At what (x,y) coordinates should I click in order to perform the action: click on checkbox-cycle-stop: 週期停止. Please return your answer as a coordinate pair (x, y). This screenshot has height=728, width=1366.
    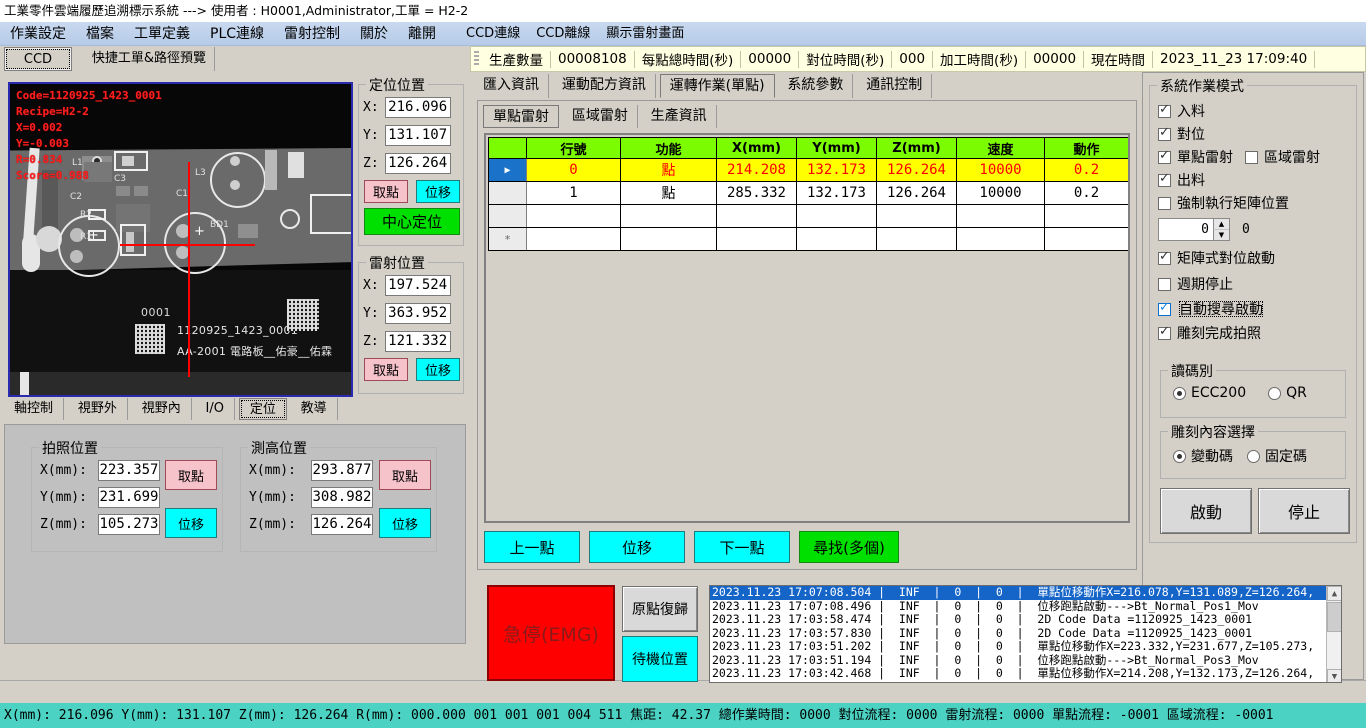
    Looking at the image, I should click on (1258, 284).